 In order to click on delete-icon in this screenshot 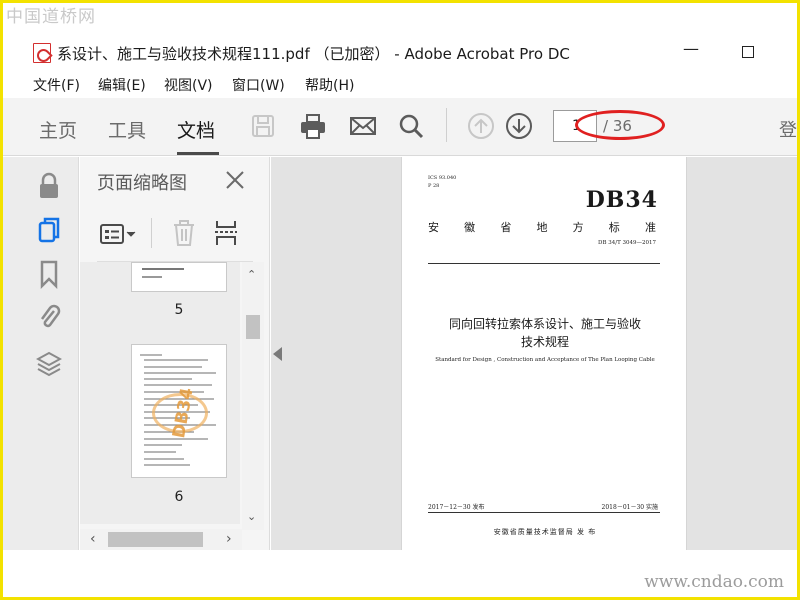, I will do `click(184, 233)`.